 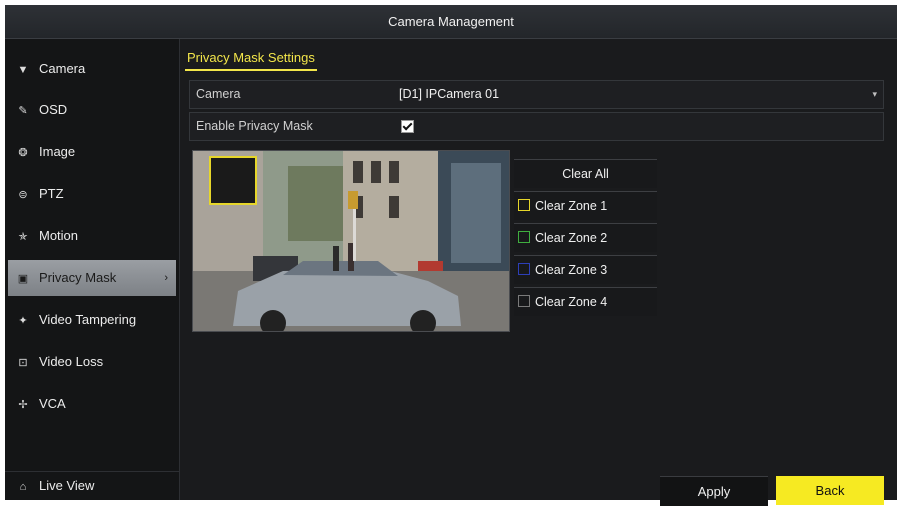 I want to click on sidebar-item-label: Motion, so click(x=59, y=235).